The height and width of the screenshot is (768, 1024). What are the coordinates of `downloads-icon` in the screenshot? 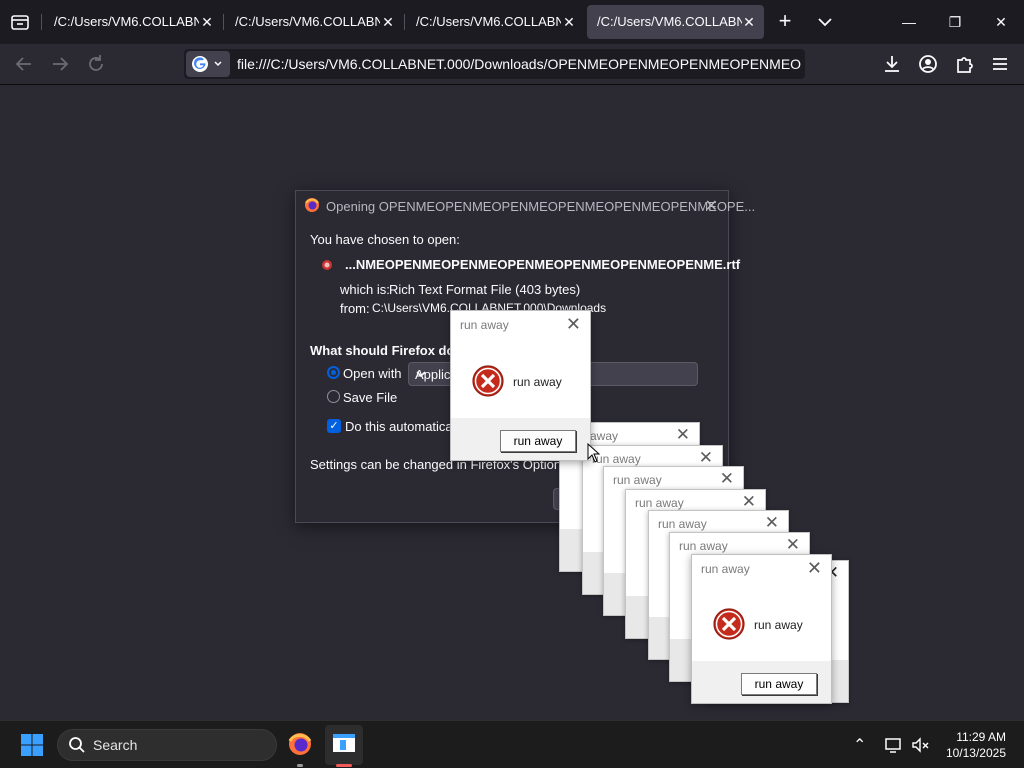 It's located at (892, 64).